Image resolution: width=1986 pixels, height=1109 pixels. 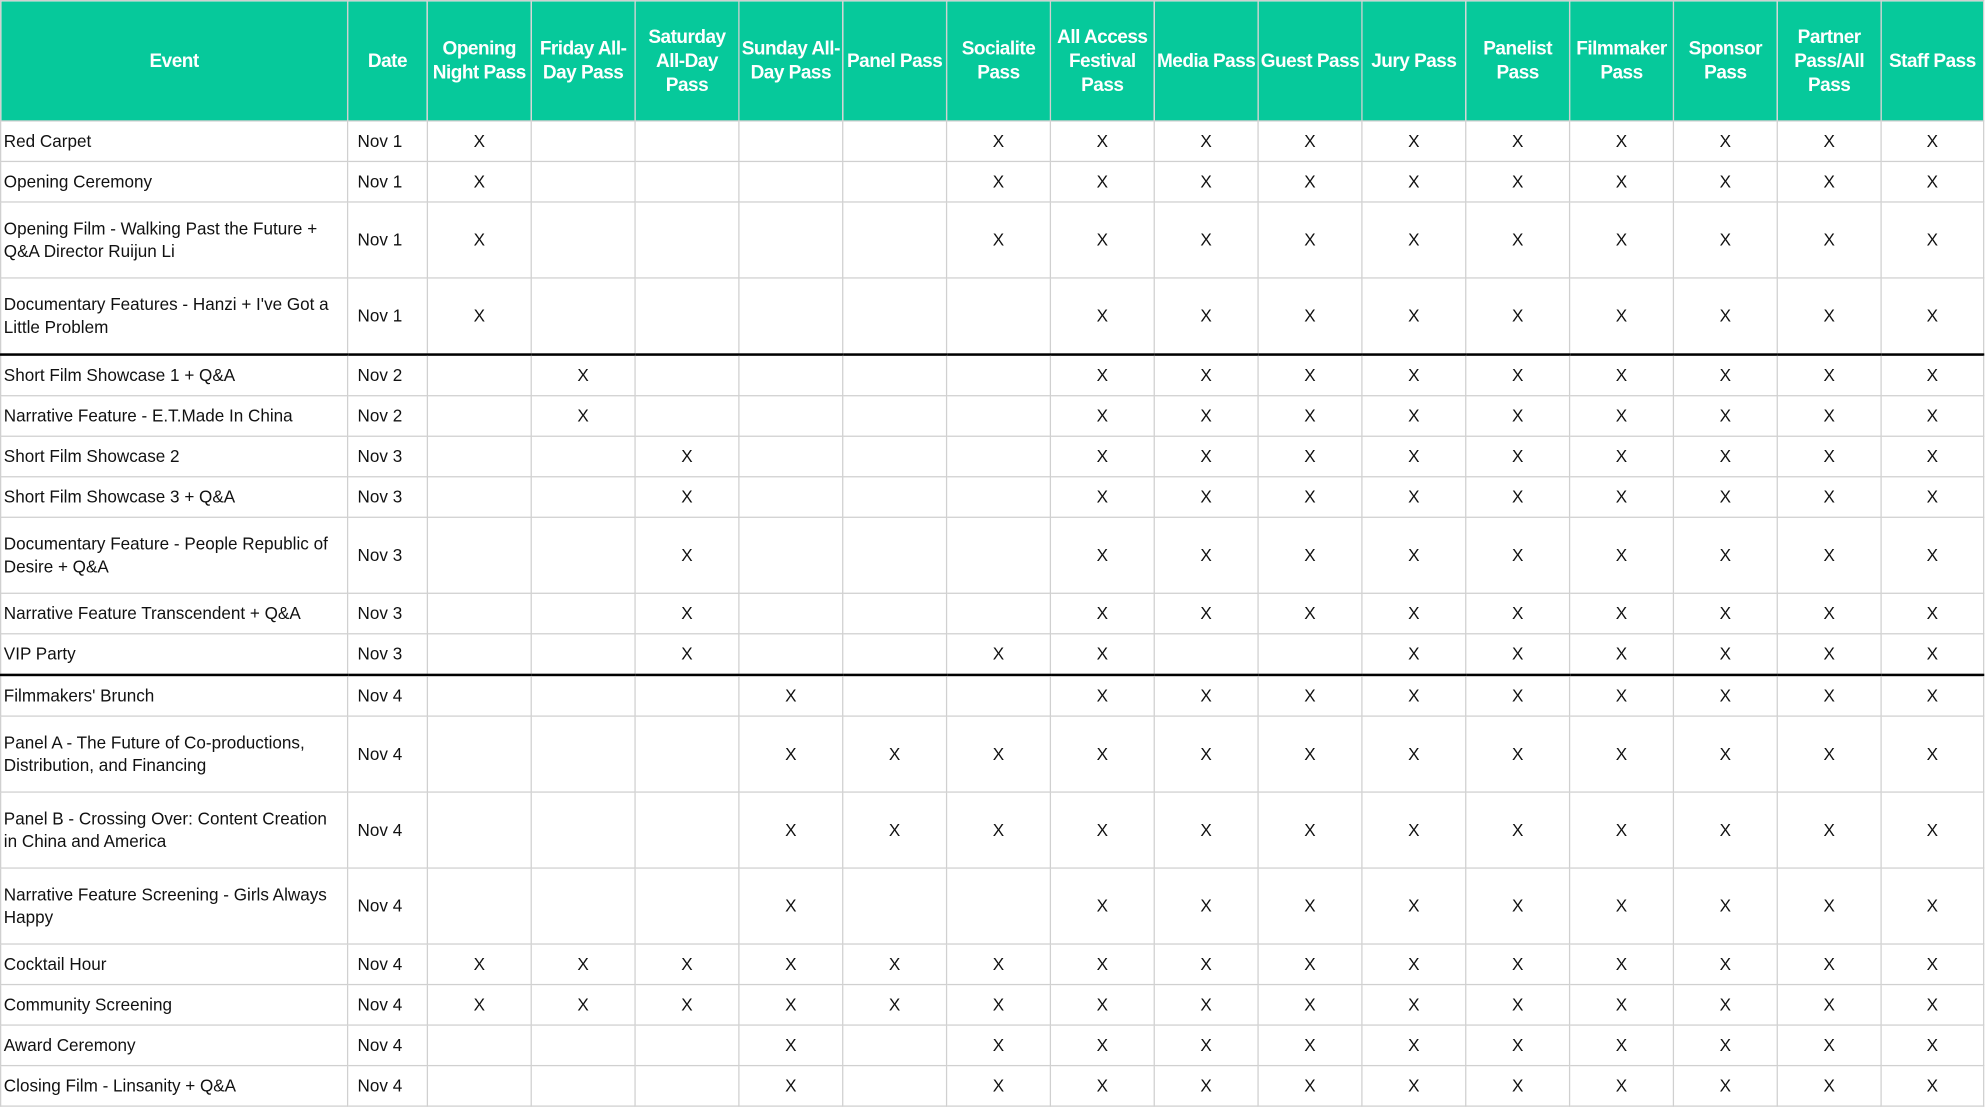 What do you see at coordinates (791, 61) in the screenshot?
I see `column-header: Sunday All-Day Pass` at bounding box center [791, 61].